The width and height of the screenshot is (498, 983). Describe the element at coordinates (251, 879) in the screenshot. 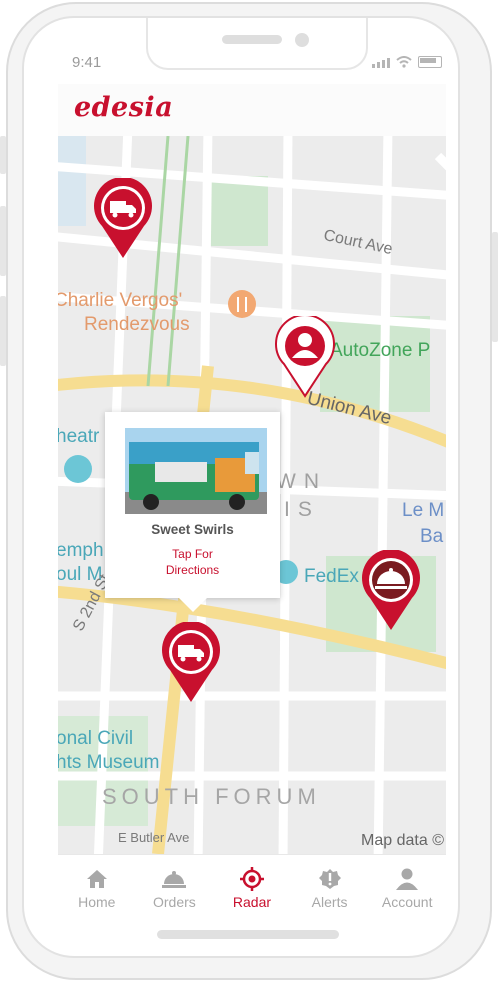

I see `radar-icon` at that location.